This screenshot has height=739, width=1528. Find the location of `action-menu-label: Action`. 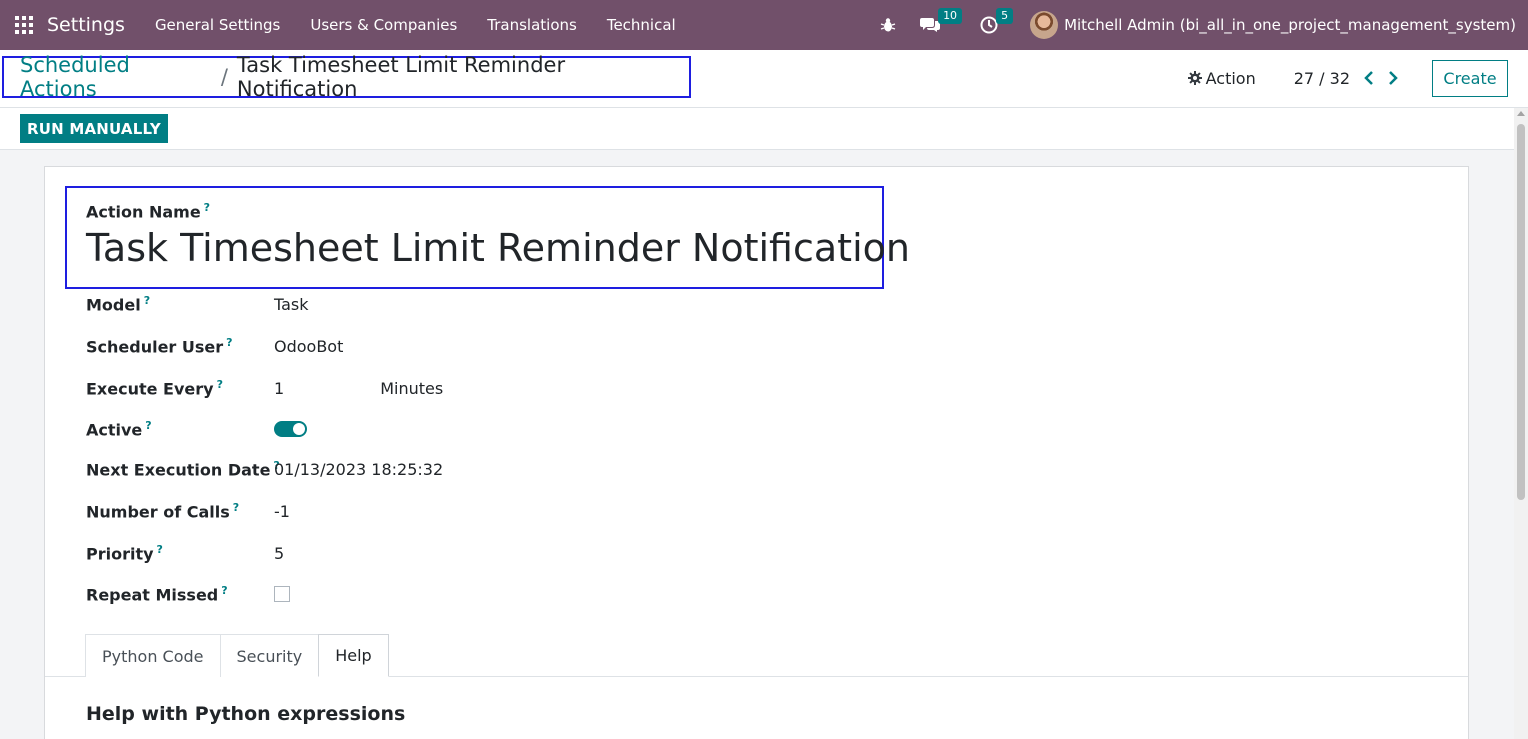

action-menu-label: Action is located at coordinates (1230, 78).